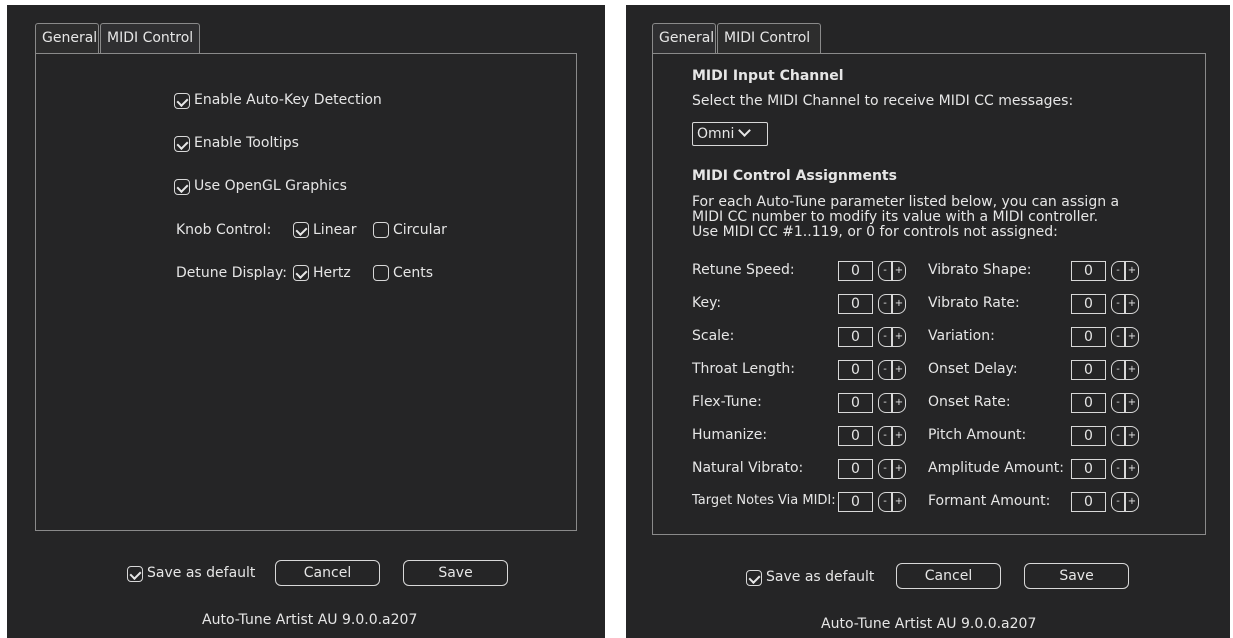  I want to click on knob-circular-label: Circular, so click(420, 230).